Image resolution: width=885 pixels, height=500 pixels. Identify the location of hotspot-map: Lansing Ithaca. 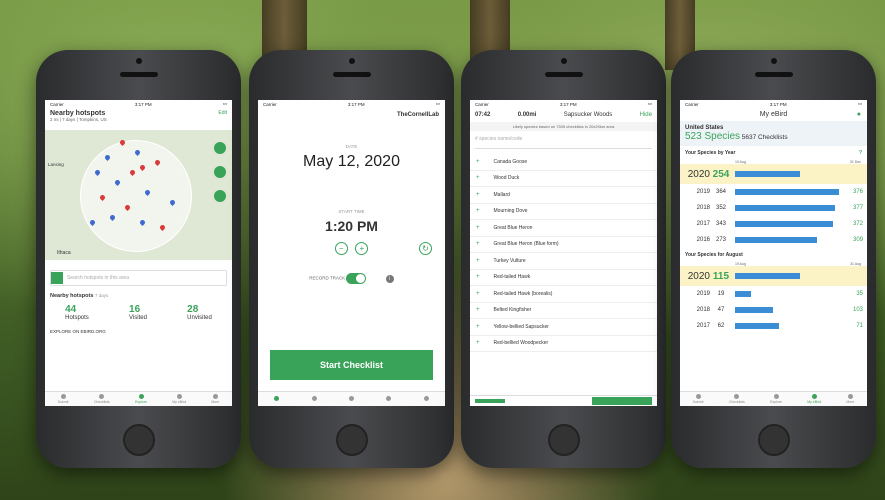
(138, 195).